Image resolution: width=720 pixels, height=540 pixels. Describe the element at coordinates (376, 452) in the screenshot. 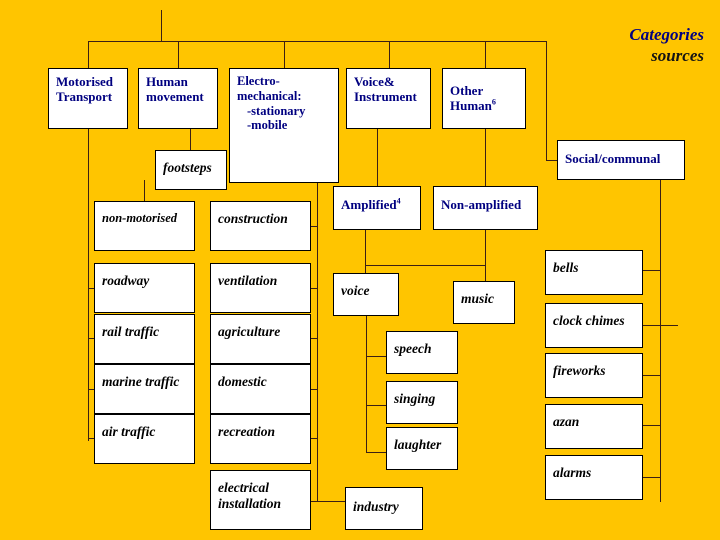

I see `connector-to-laughter` at that location.